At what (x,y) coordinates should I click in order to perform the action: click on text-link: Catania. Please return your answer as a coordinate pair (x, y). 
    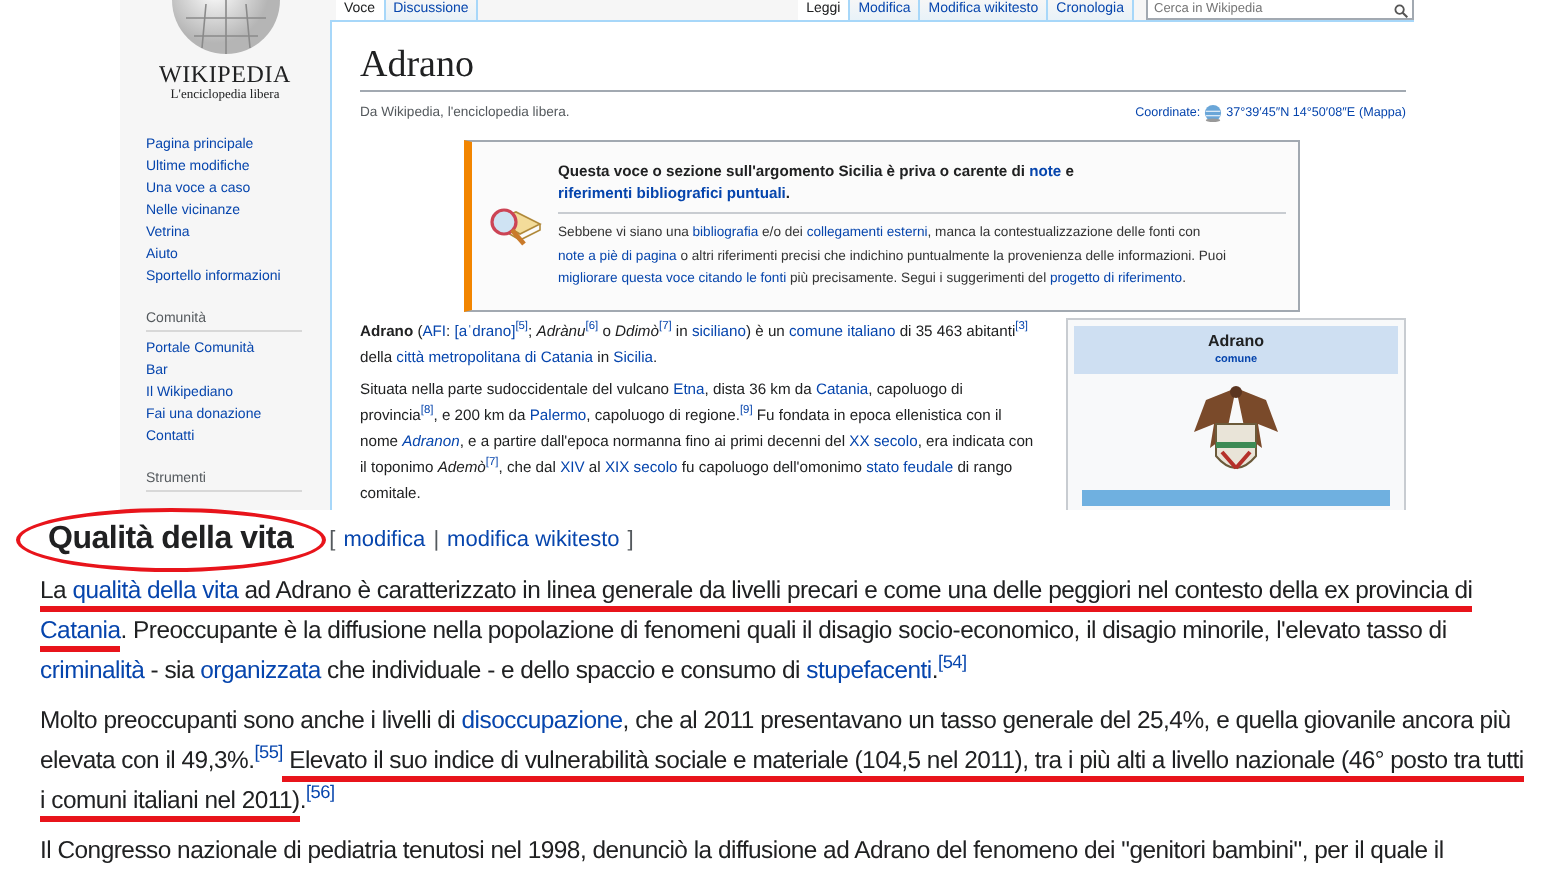
    Looking at the image, I should click on (80, 634).